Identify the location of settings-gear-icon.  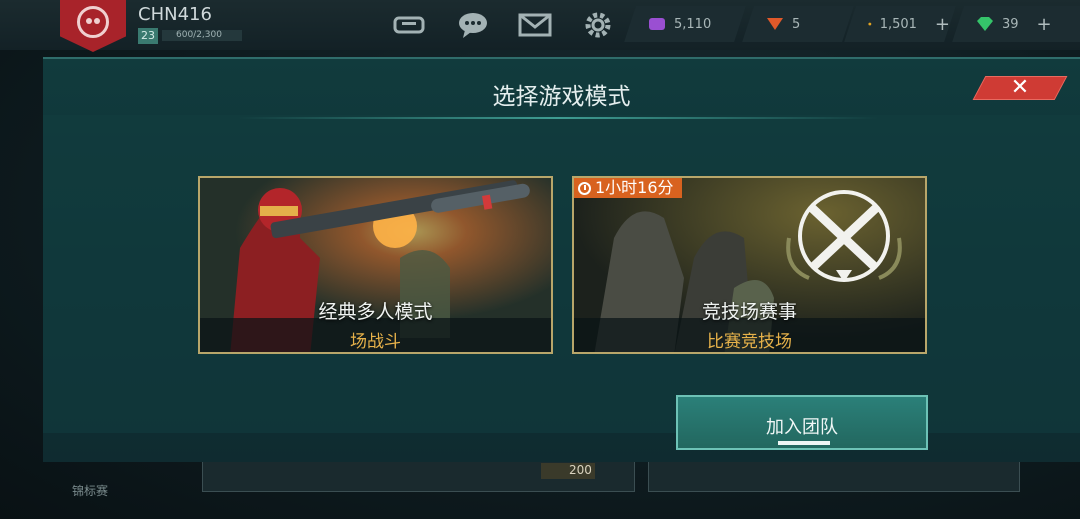
(598, 25).